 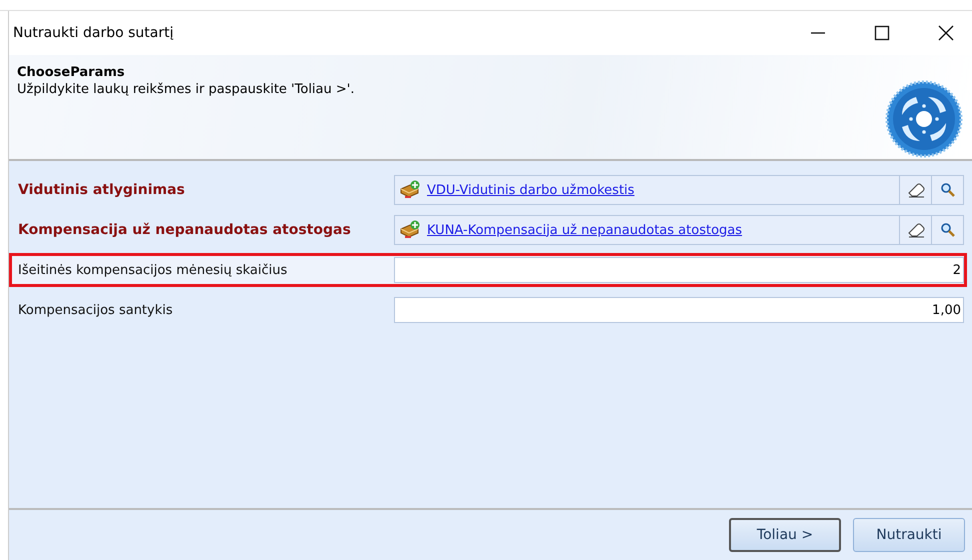 I want to click on field-label: Kompensacija už nepanaudotas atostogas, so click(x=184, y=230).